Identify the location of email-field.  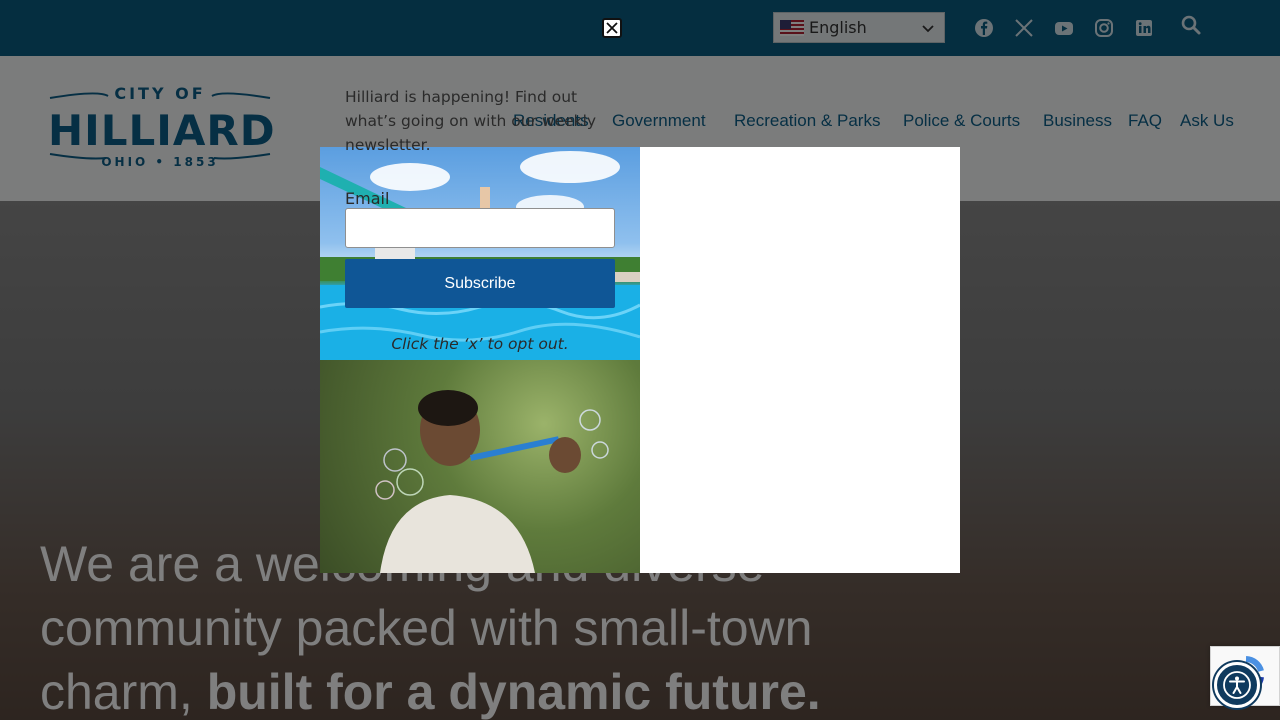
(480, 228).